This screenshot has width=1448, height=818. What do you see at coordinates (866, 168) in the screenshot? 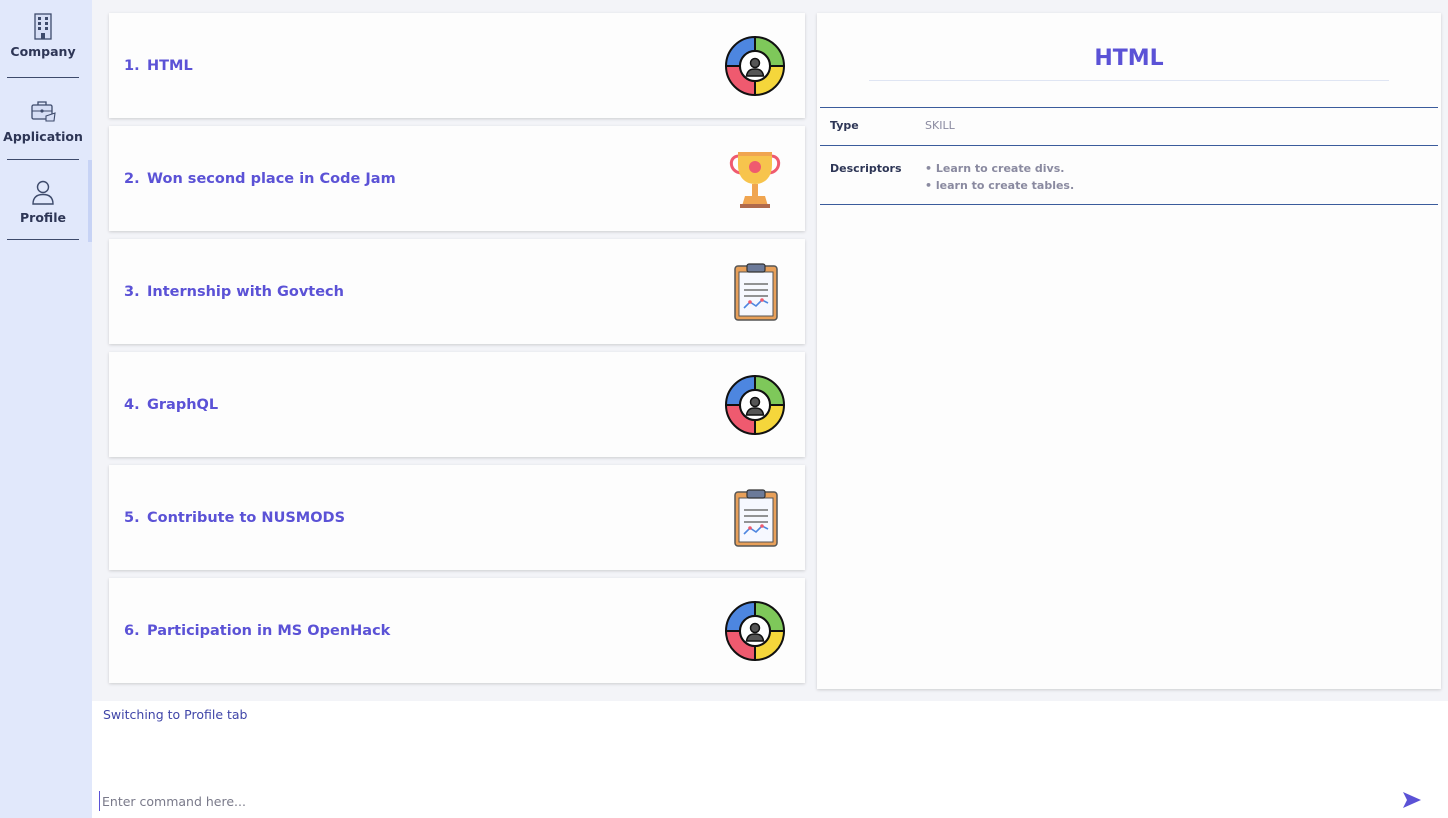
I see `descriptors-label: Descriptors` at bounding box center [866, 168].